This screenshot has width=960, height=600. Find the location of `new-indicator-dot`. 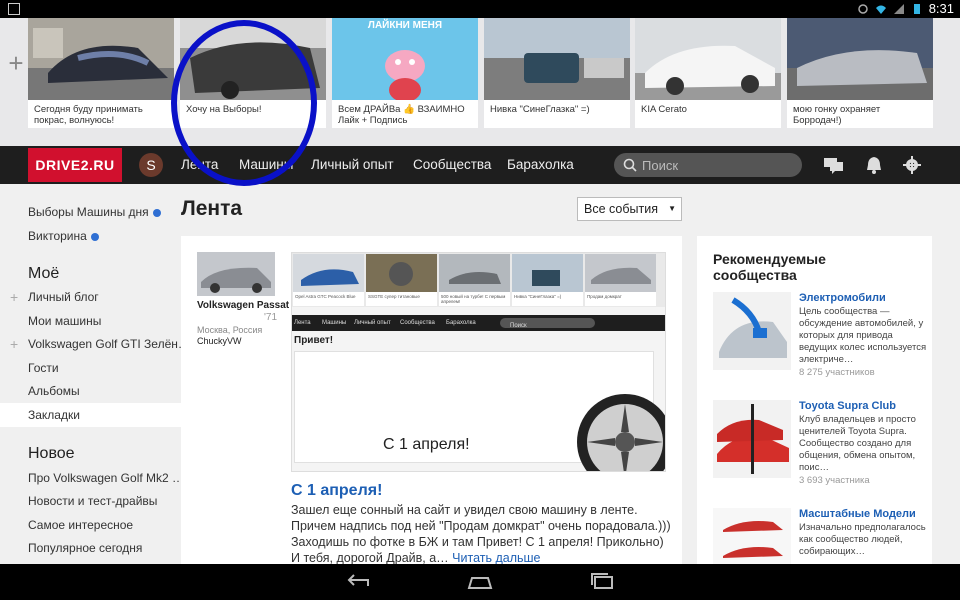

new-indicator-dot is located at coordinates (94, 236).